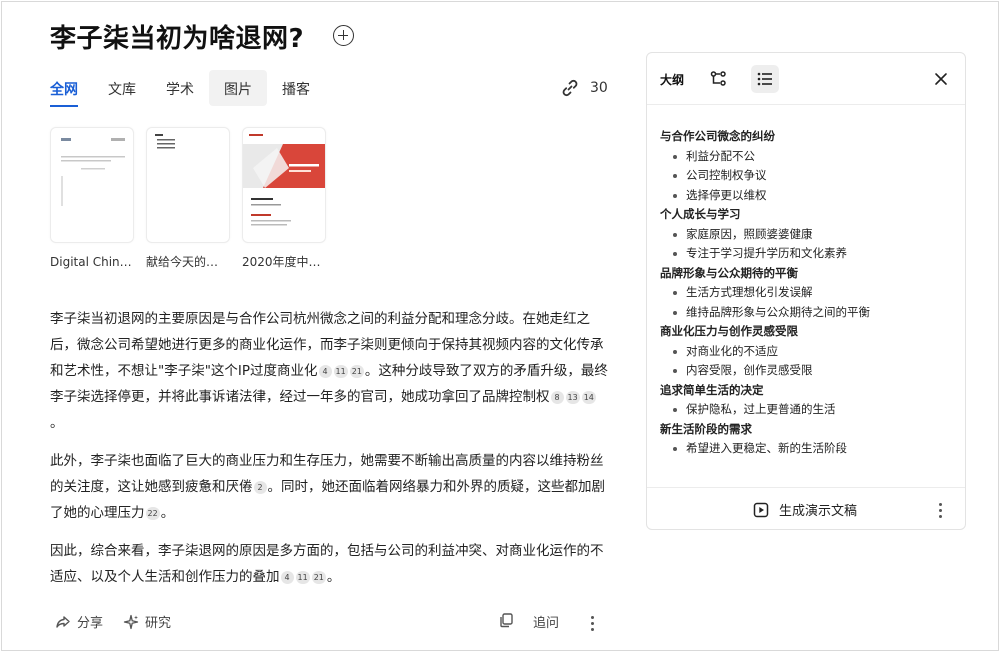  Describe the element at coordinates (177, 39) in the screenshot. I see `page-title: 李子柒当初为啥退网?` at that location.